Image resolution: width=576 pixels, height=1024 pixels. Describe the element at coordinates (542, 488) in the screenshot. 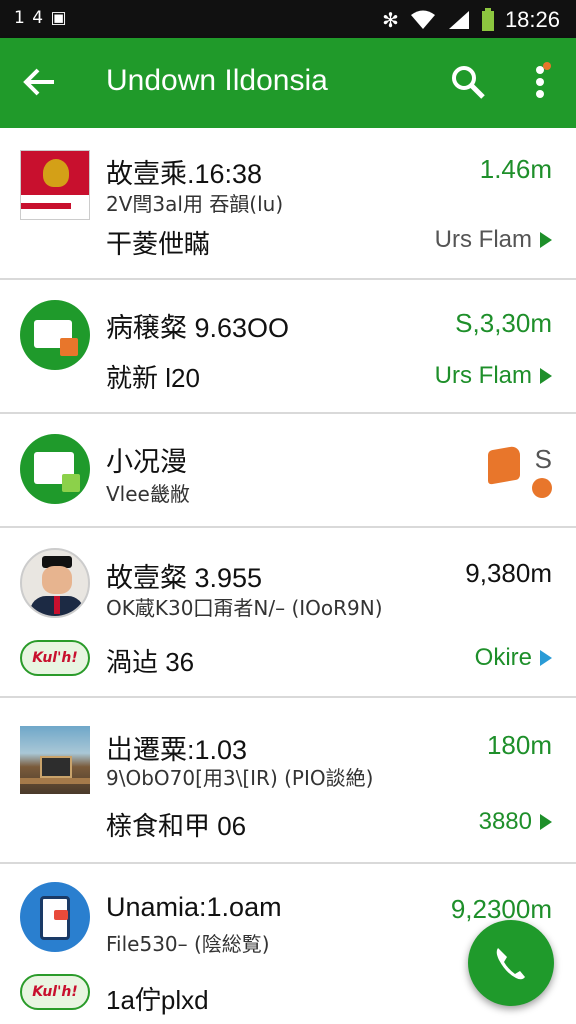

I see `edit-icon` at that location.